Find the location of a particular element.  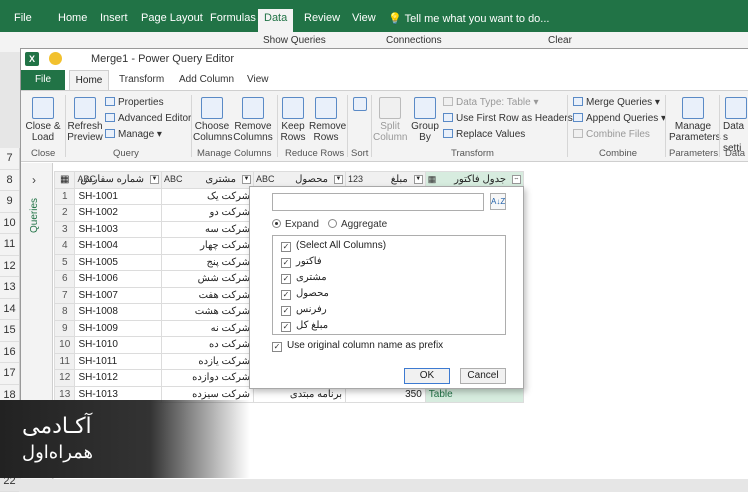

advanced-editor-button: Advanced Editor is located at coordinates (148, 118).